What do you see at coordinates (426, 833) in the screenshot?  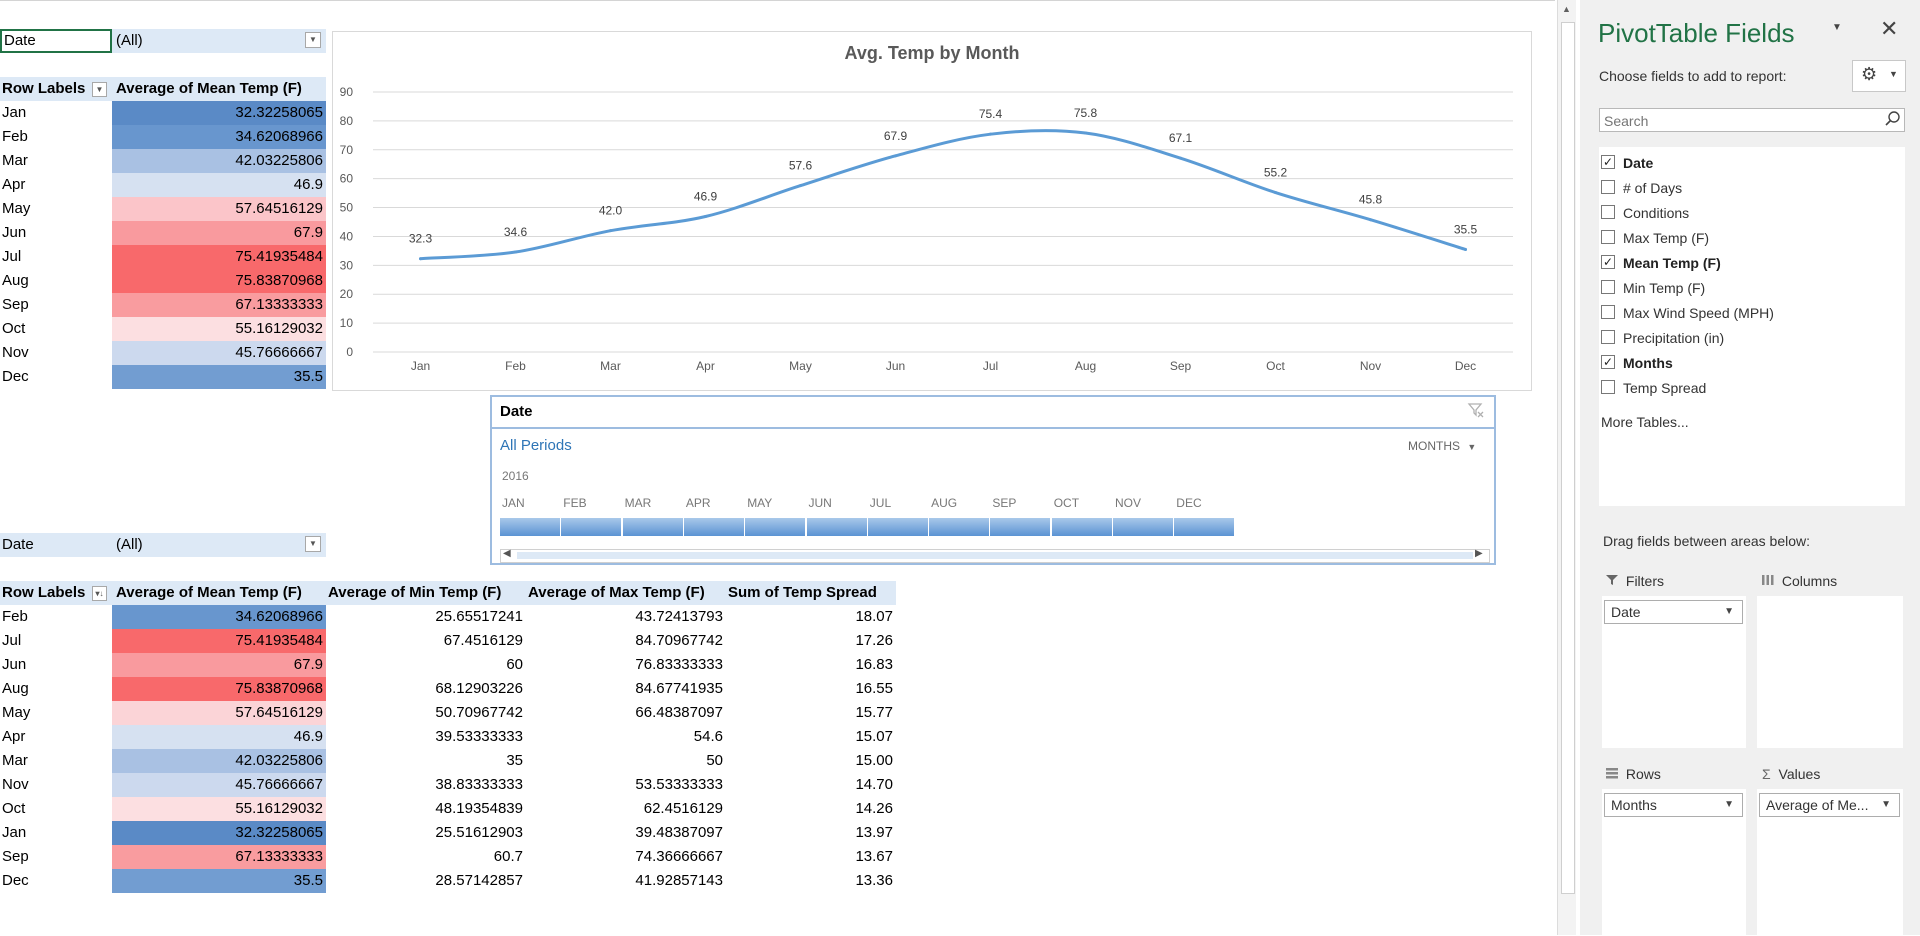 I see `pivot2-row-min: 25.51612903` at bounding box center [426, 833].